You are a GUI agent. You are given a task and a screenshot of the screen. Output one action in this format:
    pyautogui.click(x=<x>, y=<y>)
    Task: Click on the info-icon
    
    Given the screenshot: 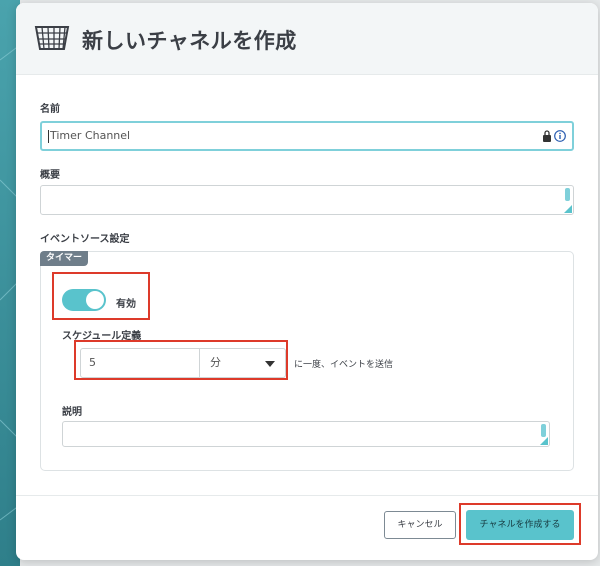 What is the action you would take?
    pyautogui.click(x=560, y=136)
    